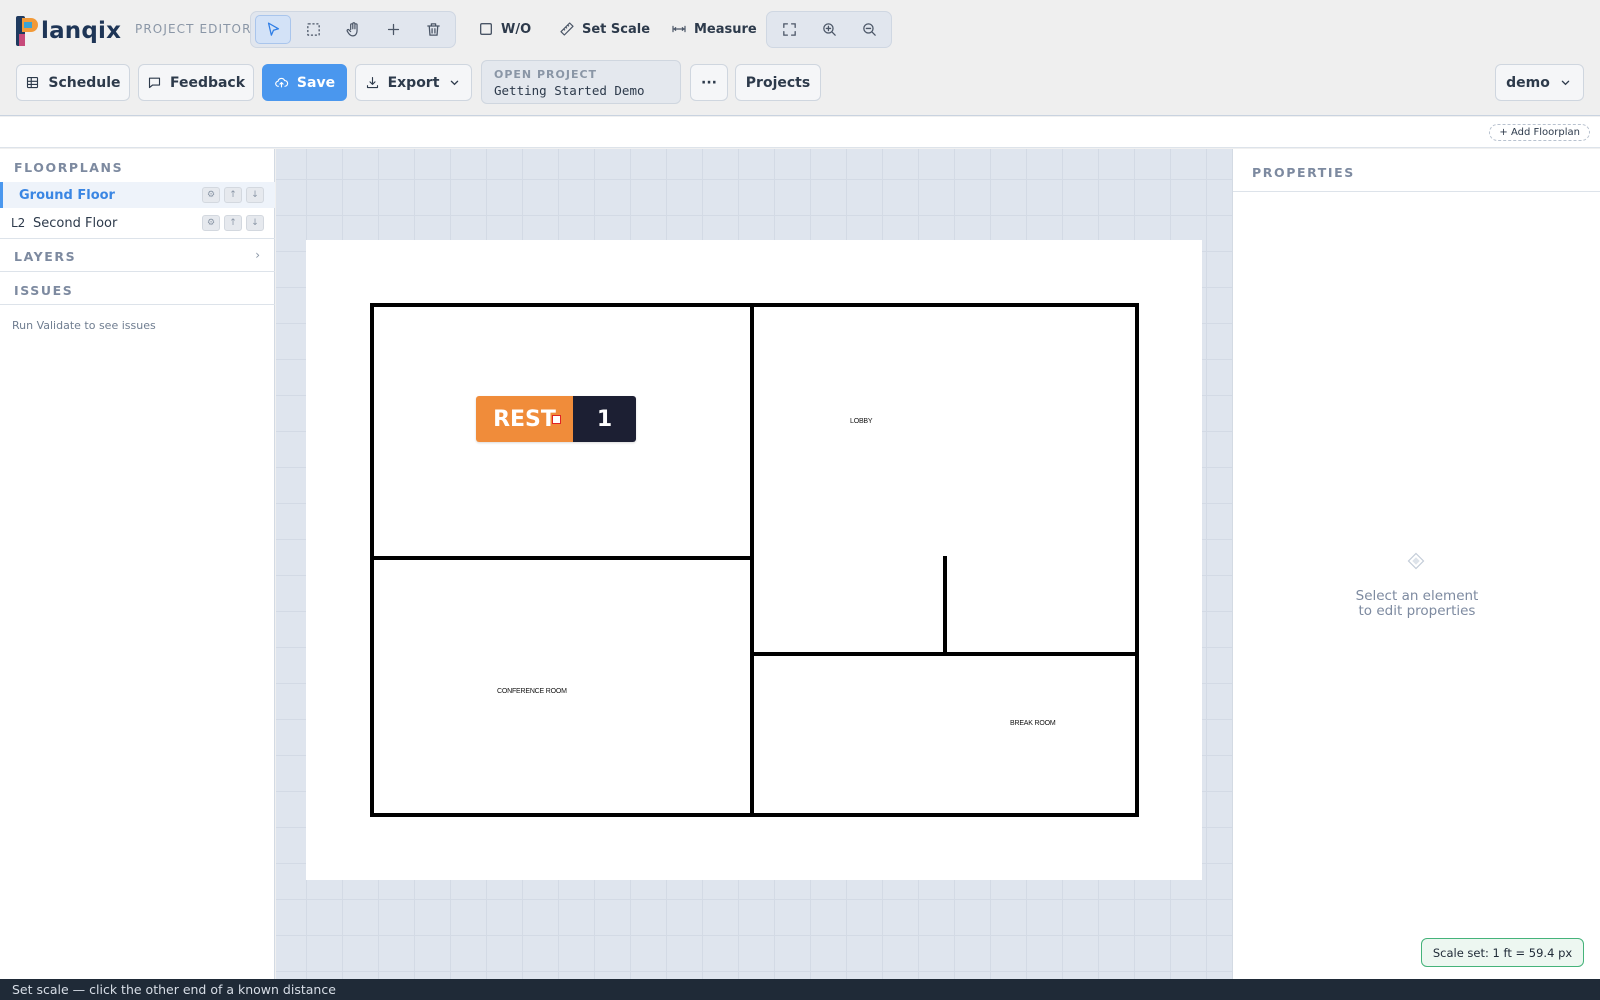  What do you see at coordinates (1033, 723) in the screenshot?
I see `room-label-break-room: BREAK ROOM` at bounding box center [1033, 723].